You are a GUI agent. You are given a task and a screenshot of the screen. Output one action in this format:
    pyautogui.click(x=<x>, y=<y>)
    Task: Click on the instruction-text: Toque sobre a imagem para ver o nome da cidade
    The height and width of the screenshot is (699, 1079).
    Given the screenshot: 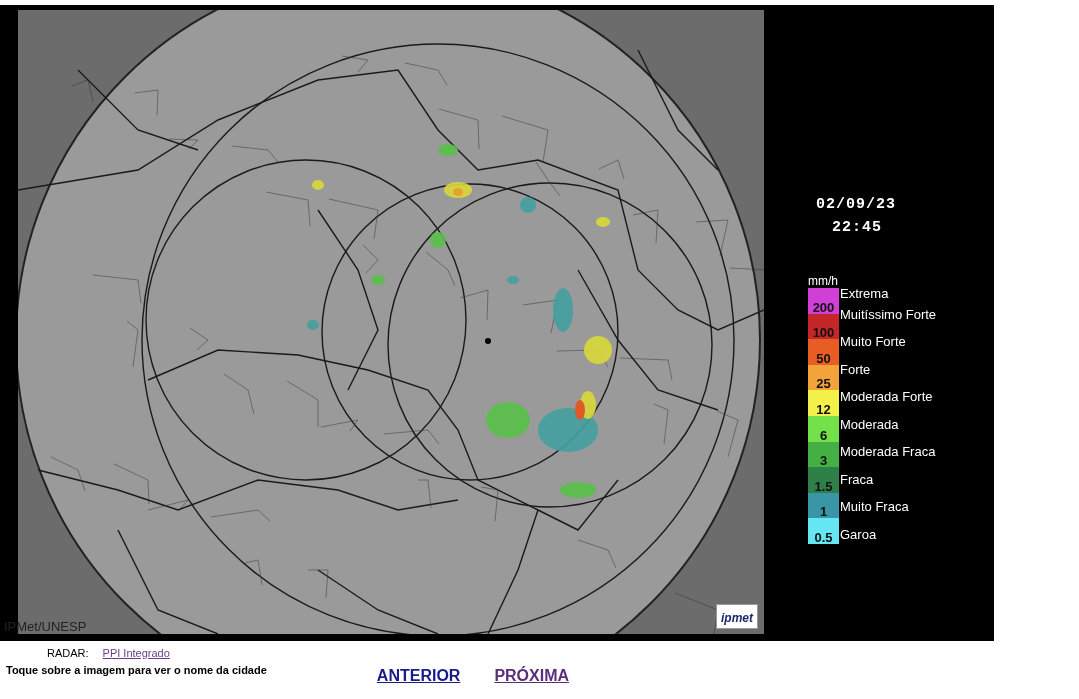 What is the action you would take?
    pyautogui.click(x=136, y=670)
    